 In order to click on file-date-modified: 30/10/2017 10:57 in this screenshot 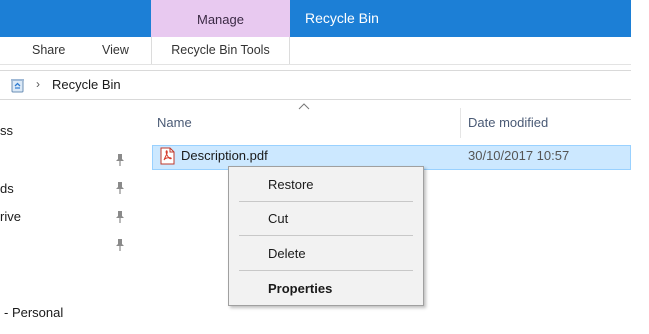, I will do `click(519, 155)`.